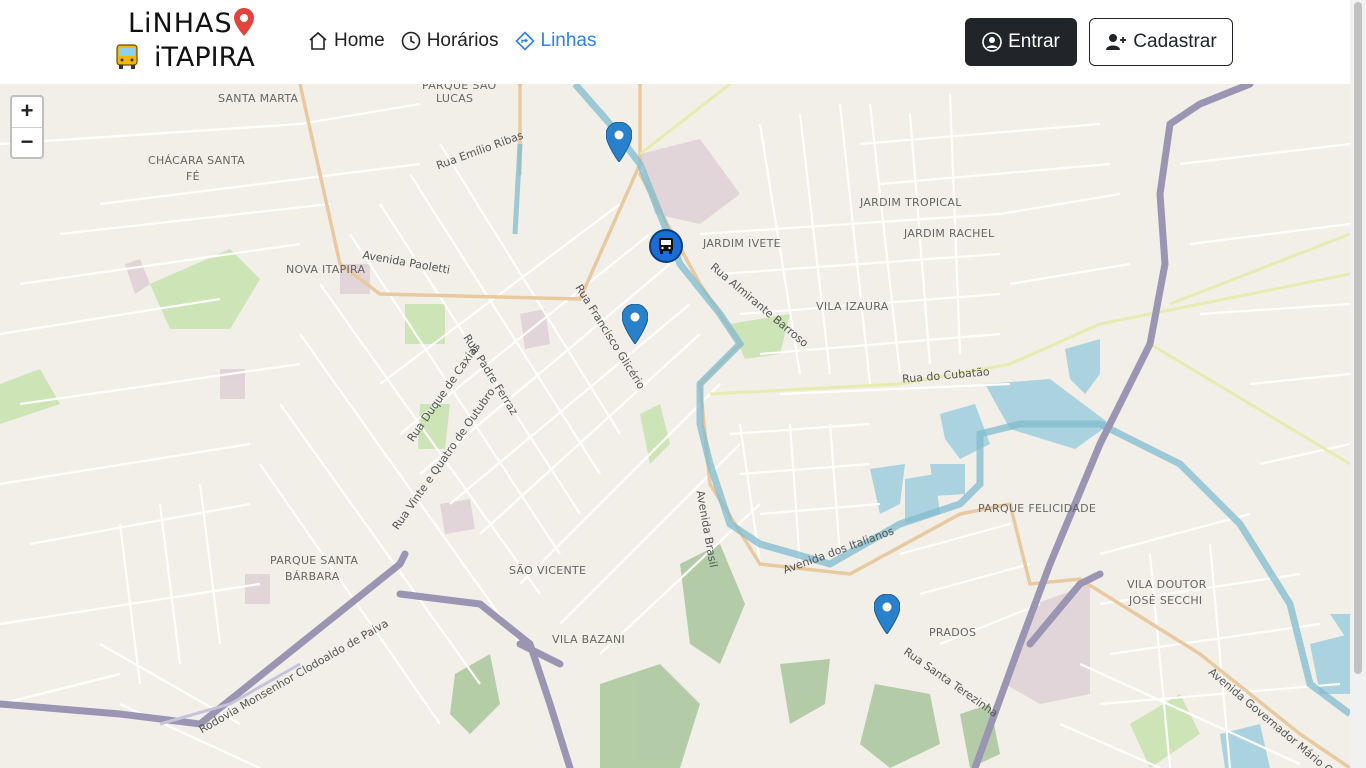 The image size is (1366, 768). What do you see at coordinates (1116, 42) in the screenshot?
I see `user-plus-icon` at bounding box center [1116, 42].